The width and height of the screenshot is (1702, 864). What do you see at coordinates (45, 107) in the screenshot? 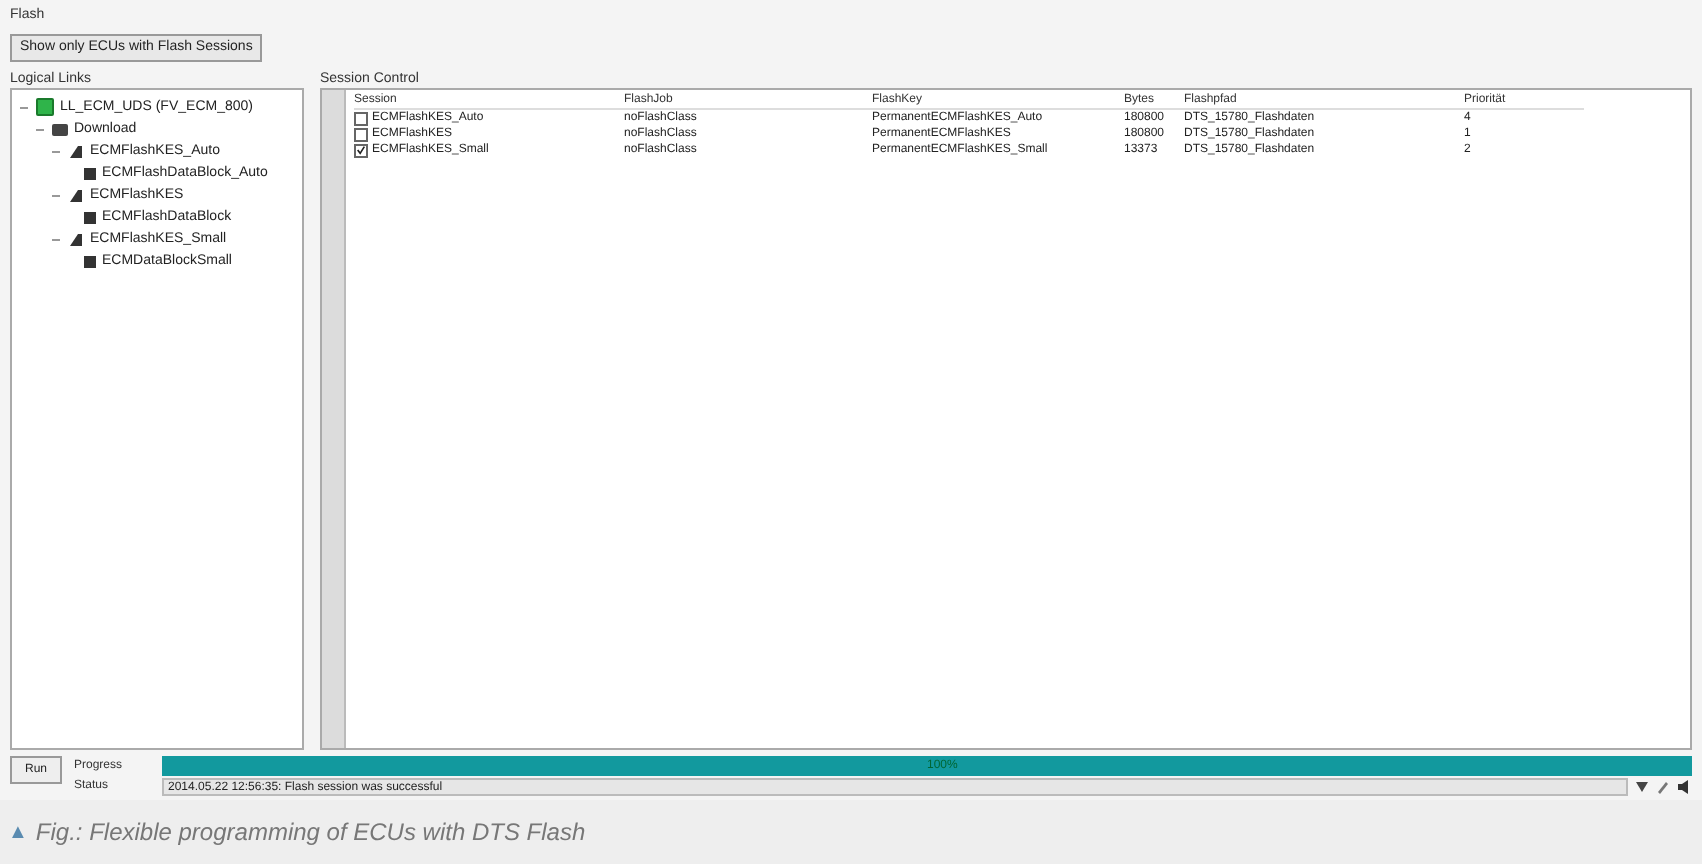
I see `ecu-icon` at bounding box center [45, 107].